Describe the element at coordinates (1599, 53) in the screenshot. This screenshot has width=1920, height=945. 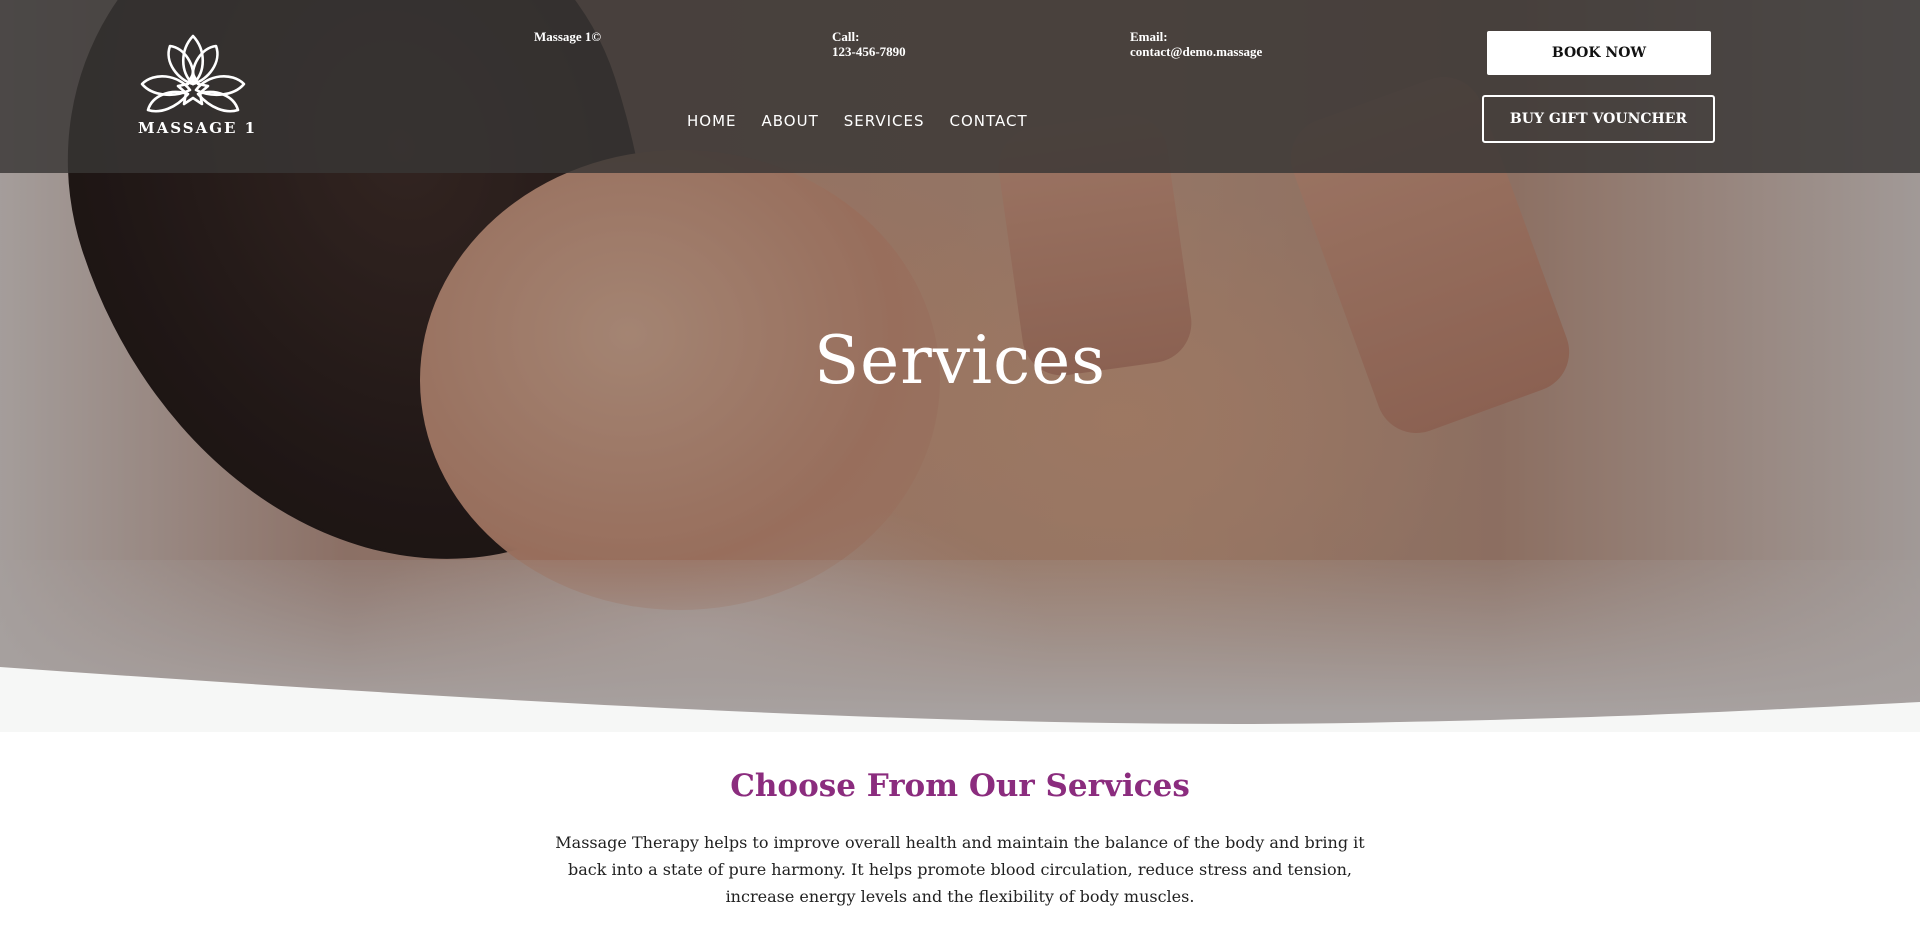
I see `book-now-button: BOOK NOW` at that location.